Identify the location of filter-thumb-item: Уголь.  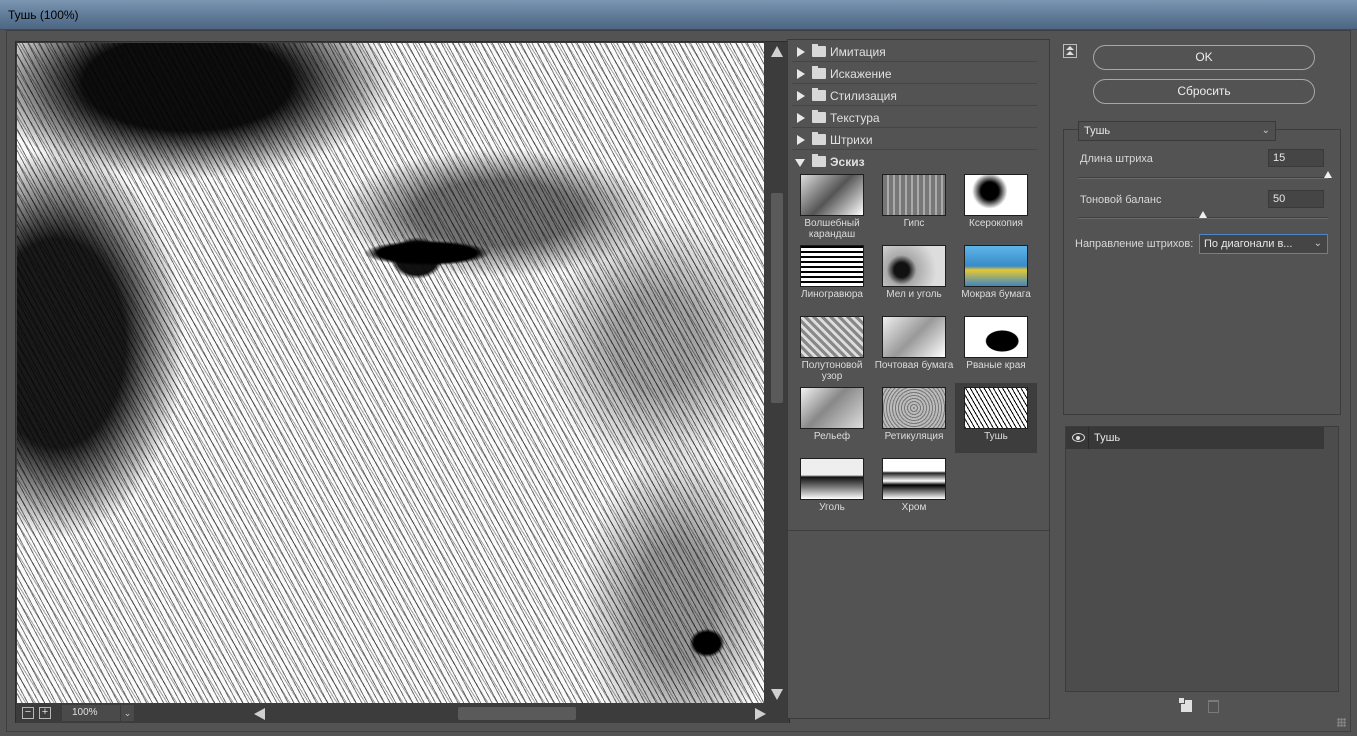
(832, 489).